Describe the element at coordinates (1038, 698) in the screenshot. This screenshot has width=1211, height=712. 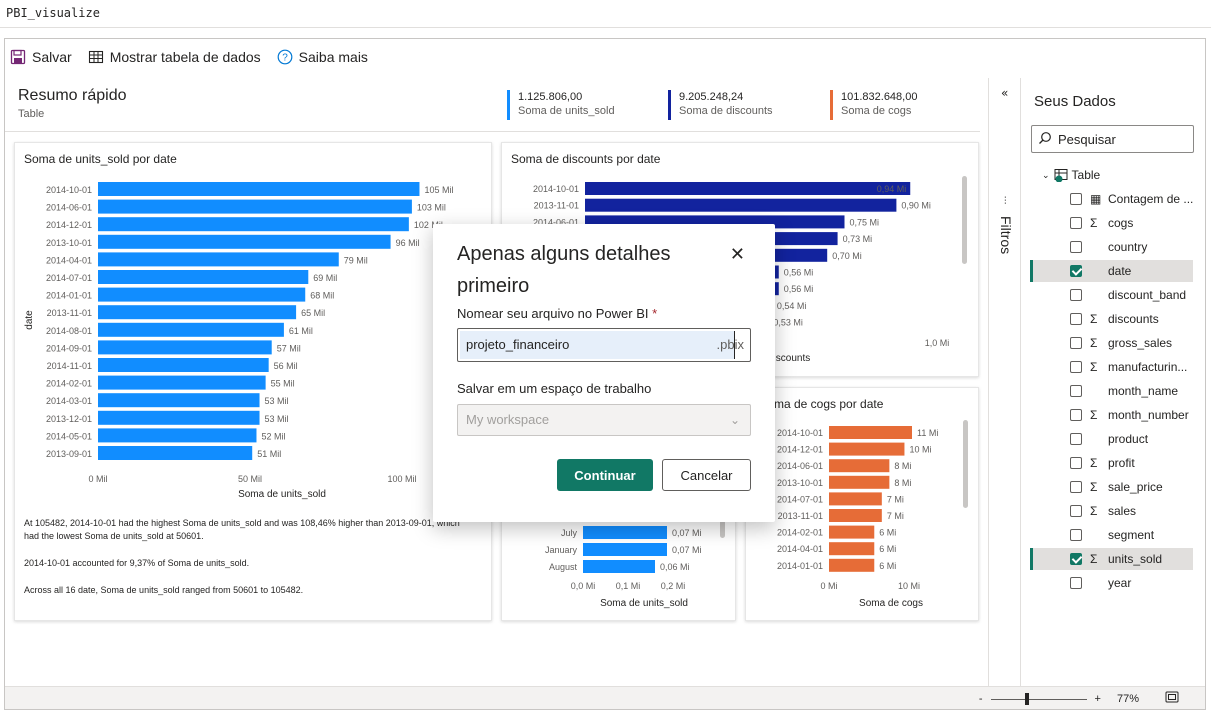
I see `zoom-slider` at that location.